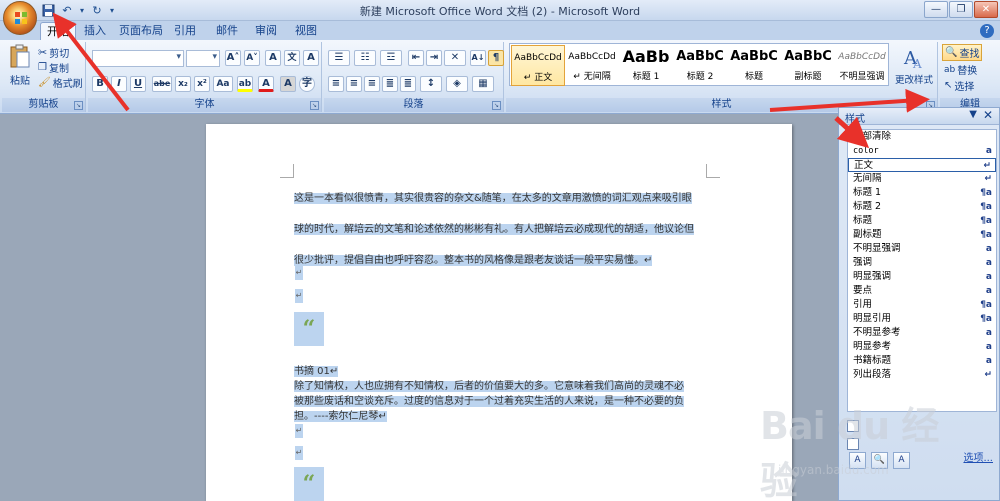 The width and height of the screenshot is (1000, 501). I want to click on cut-button: ✂ 剪切, so click(53, 52).